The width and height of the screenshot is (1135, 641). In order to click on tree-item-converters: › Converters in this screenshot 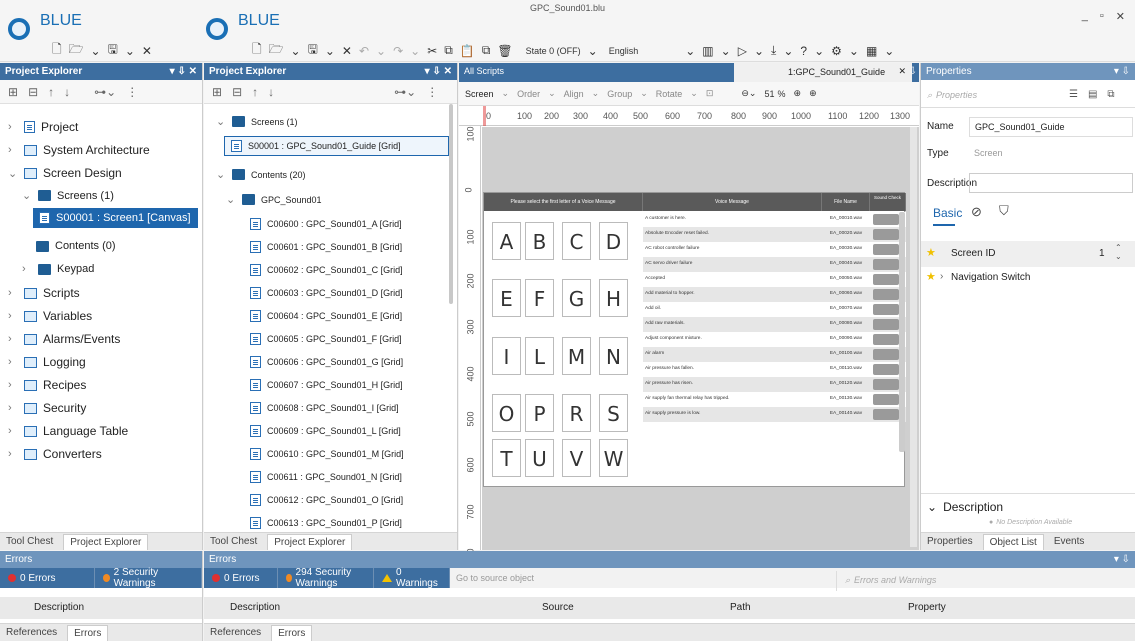, I will do `click(55, 454)`.